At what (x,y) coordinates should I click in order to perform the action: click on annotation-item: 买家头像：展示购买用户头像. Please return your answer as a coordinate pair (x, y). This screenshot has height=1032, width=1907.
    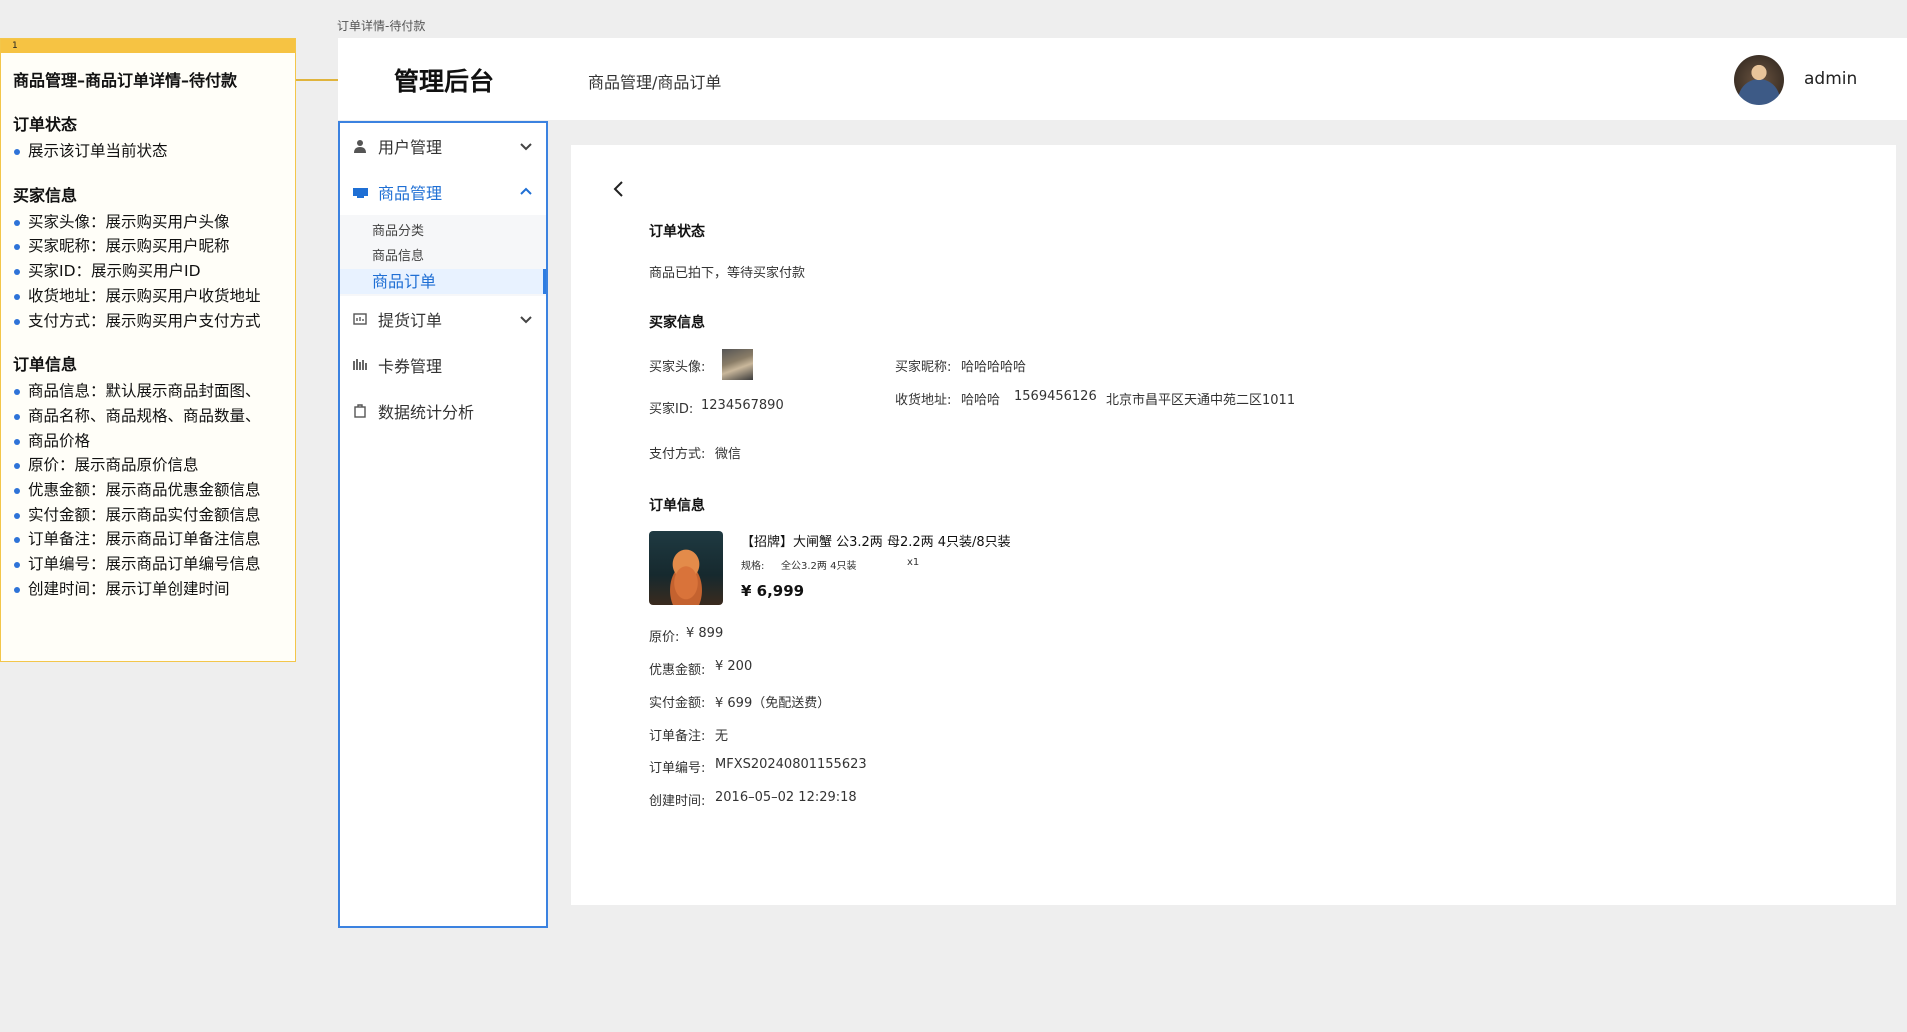
    Looking at the image, I should click on (148, 222).